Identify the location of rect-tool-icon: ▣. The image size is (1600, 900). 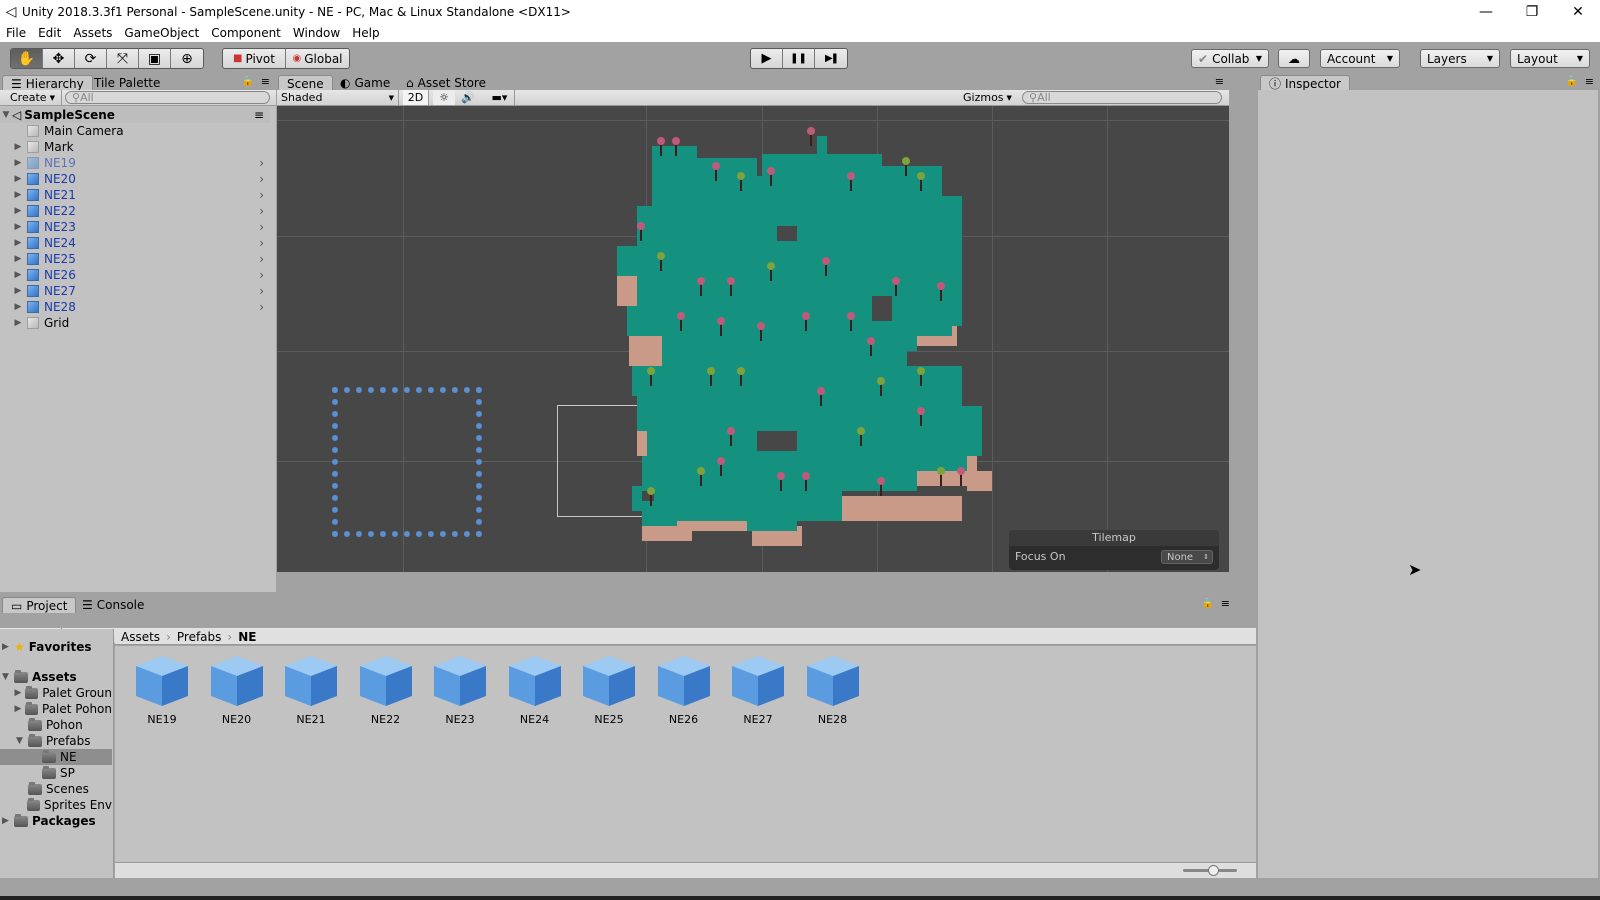
(155, 58).